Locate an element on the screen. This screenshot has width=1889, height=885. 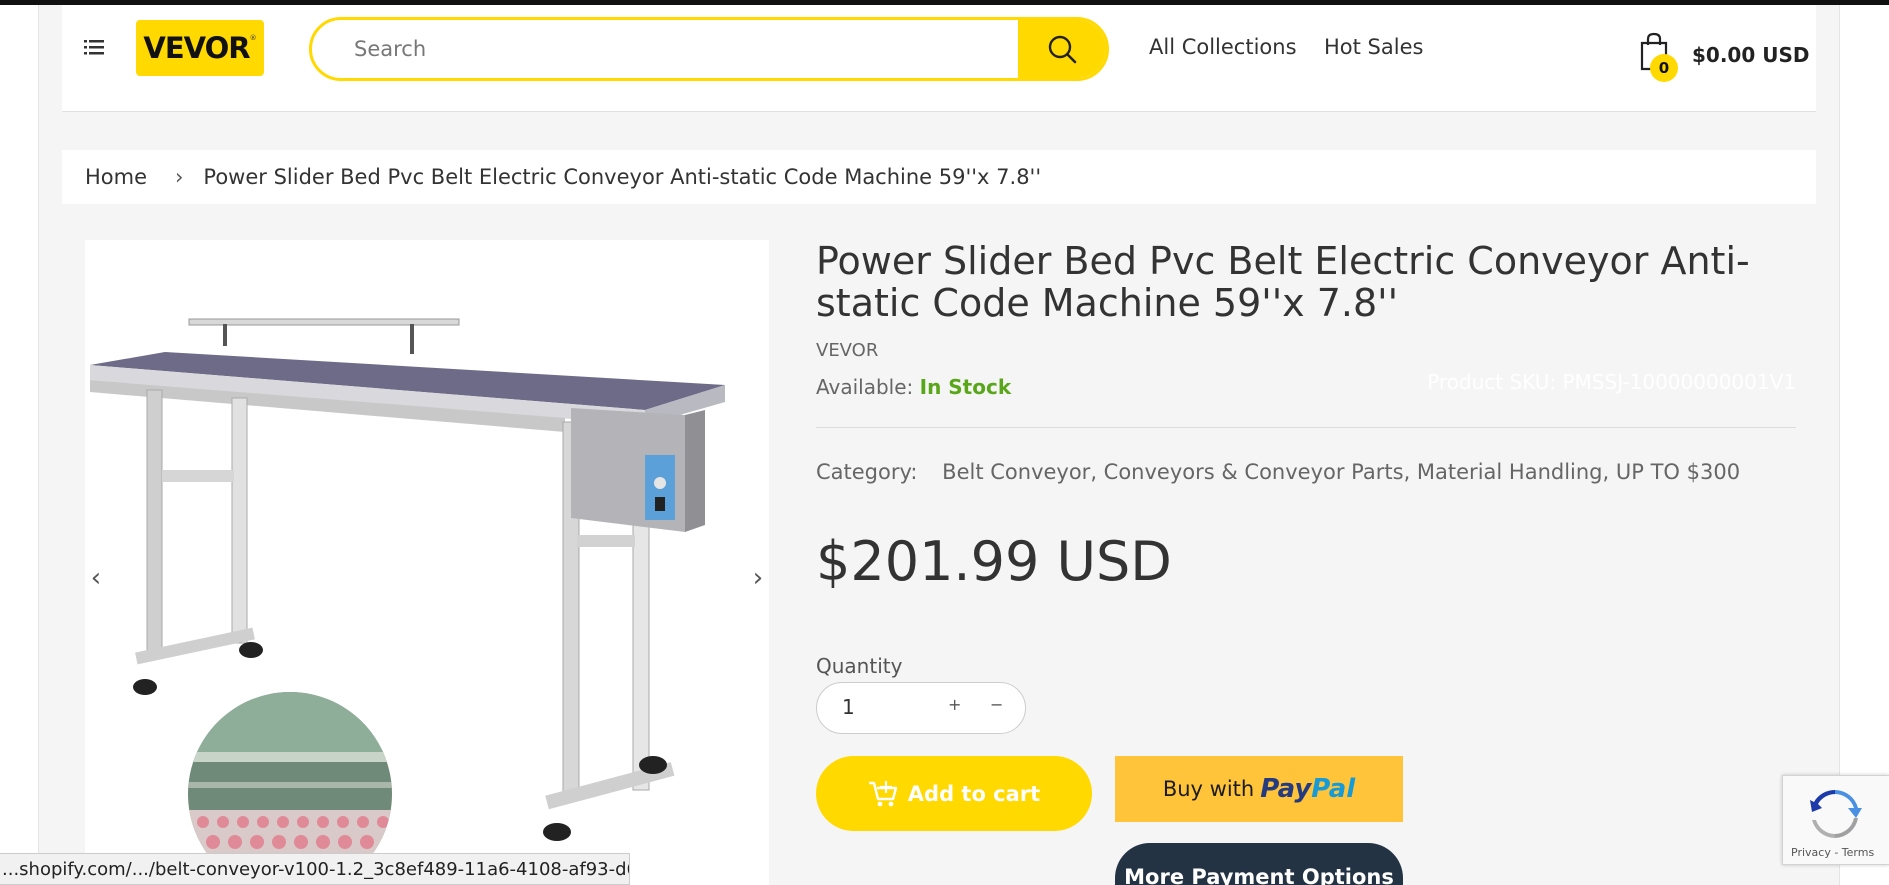
quantity-minus-button: − is located at coordinates (996, 704).